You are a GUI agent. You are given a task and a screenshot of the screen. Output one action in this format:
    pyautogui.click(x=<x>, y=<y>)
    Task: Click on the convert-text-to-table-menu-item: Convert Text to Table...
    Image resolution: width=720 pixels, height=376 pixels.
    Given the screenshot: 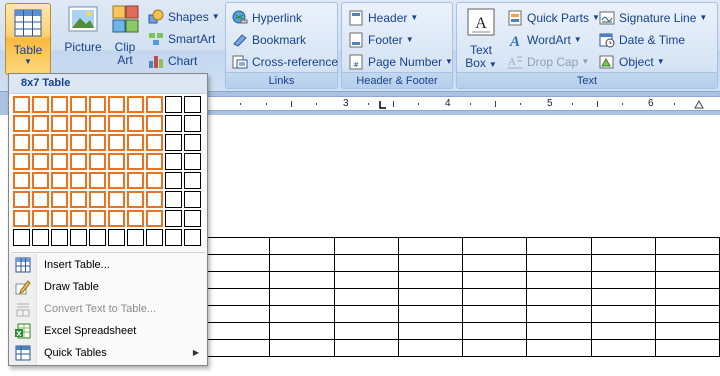 What is the action you would take?
    pyautogui.click(x=108, y=309)
    